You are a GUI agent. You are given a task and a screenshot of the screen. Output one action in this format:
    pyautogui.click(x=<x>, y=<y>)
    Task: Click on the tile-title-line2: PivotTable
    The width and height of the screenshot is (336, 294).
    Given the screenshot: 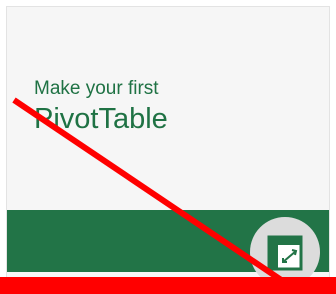 What is the action you would take?
    pyautogui.click(x=101, y=119)
    